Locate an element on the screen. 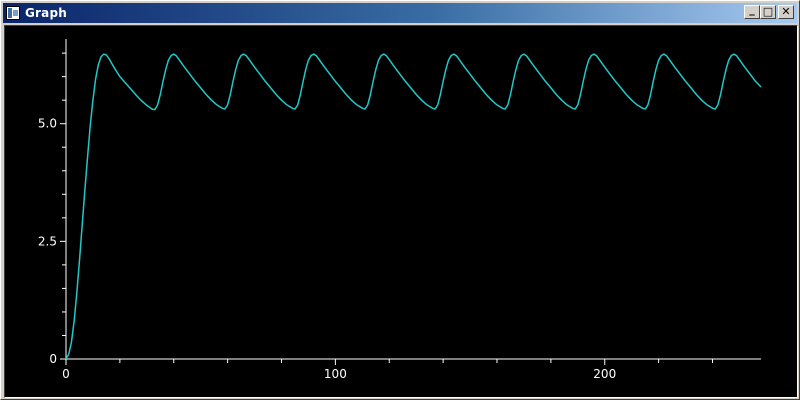 The height and width of the screenshot is (400, 800). y-tick-label: 0 is located at coordinates (53, 359).